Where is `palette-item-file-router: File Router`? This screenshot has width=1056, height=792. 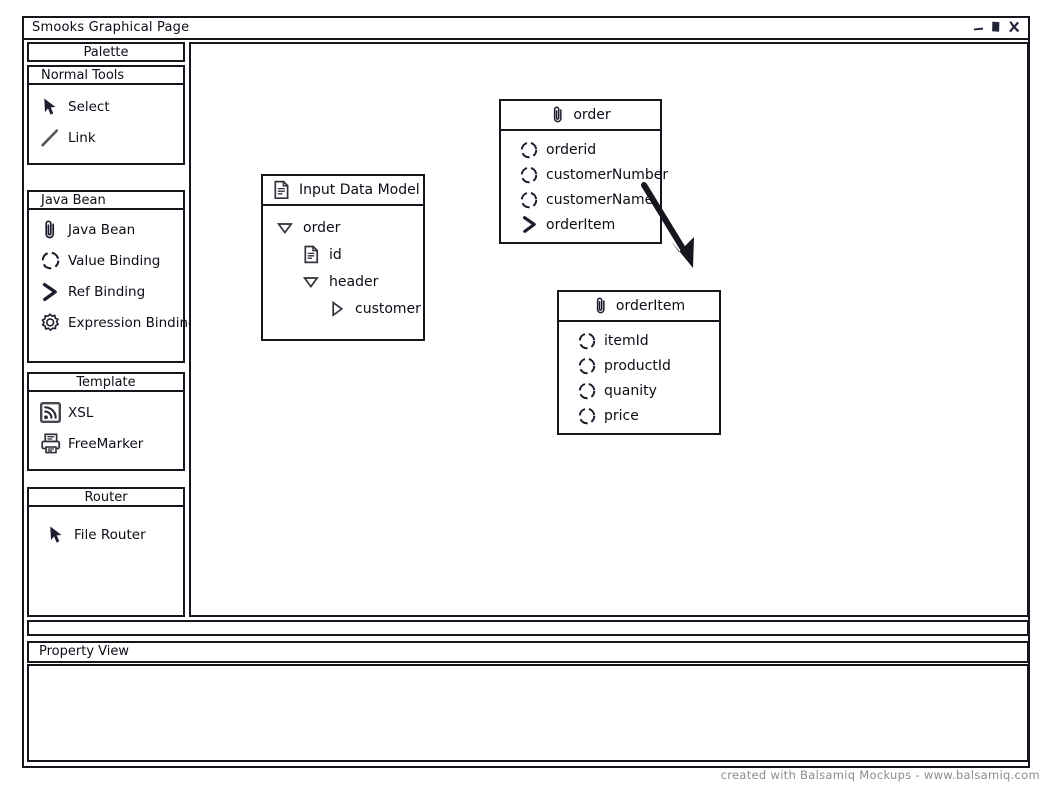 palette-item-file-router: File Router is located at coordinates (106, 534).